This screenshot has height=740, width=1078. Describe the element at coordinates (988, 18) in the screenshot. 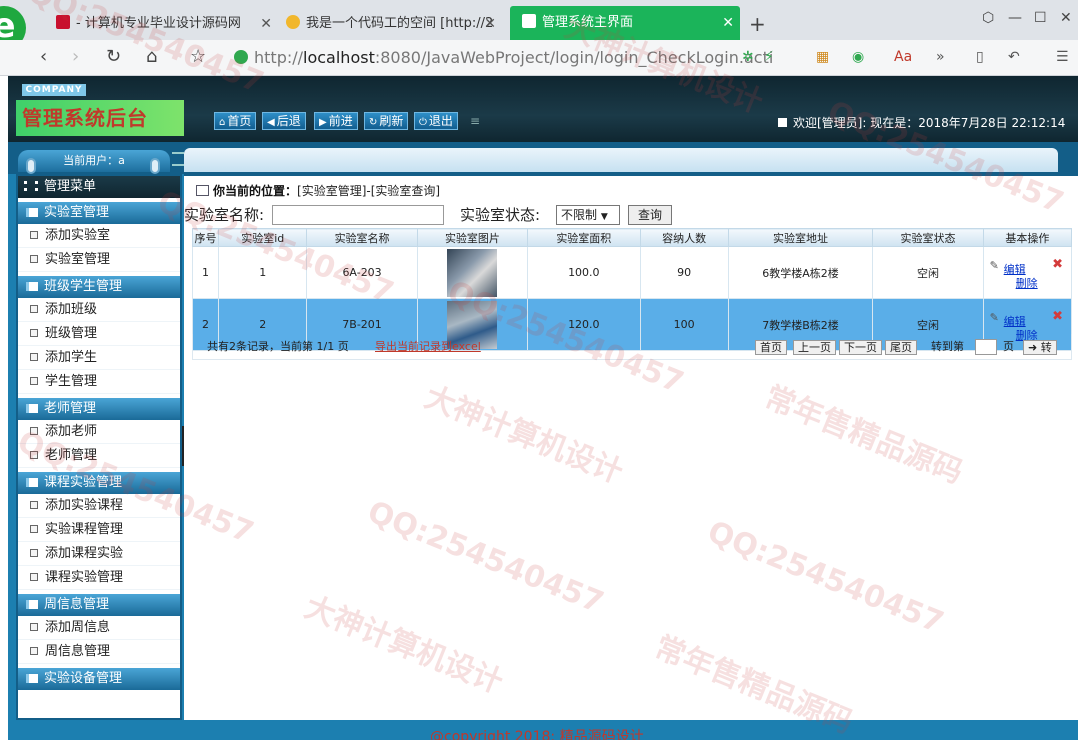

I see `shirt-icon: ⬡` at that location.